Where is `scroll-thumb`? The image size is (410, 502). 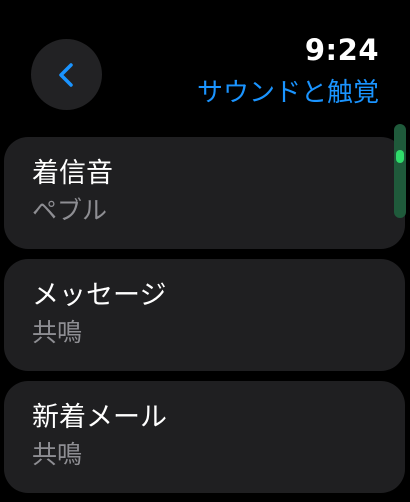 scroll-thumb is located at coordinates (400, 156).